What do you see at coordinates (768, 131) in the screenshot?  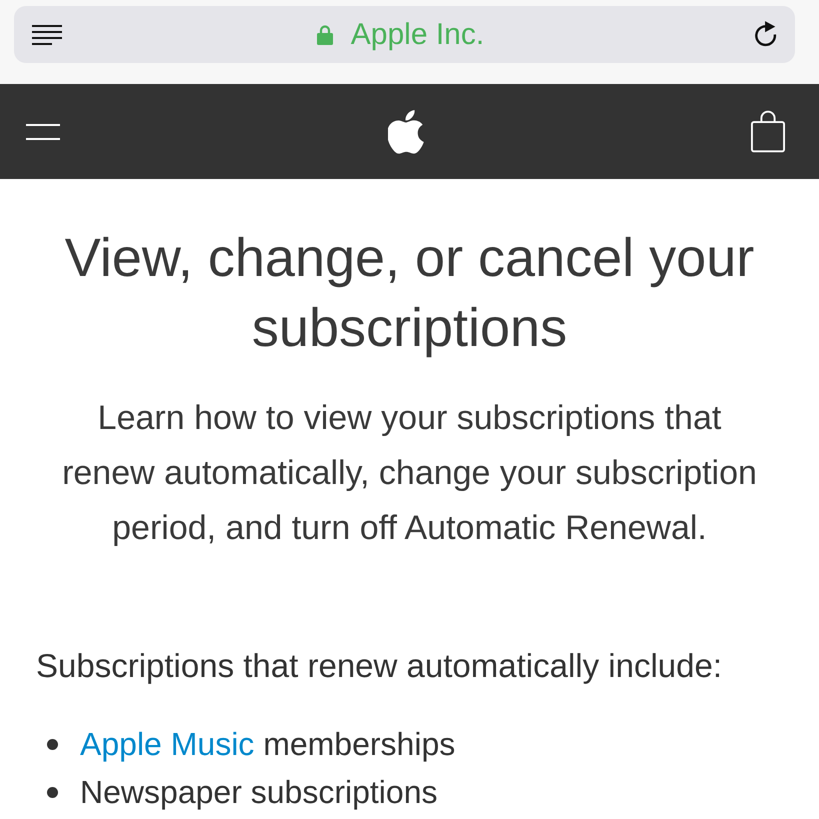 I see `shopping-bag-icon` at bounding box center [768, 131].